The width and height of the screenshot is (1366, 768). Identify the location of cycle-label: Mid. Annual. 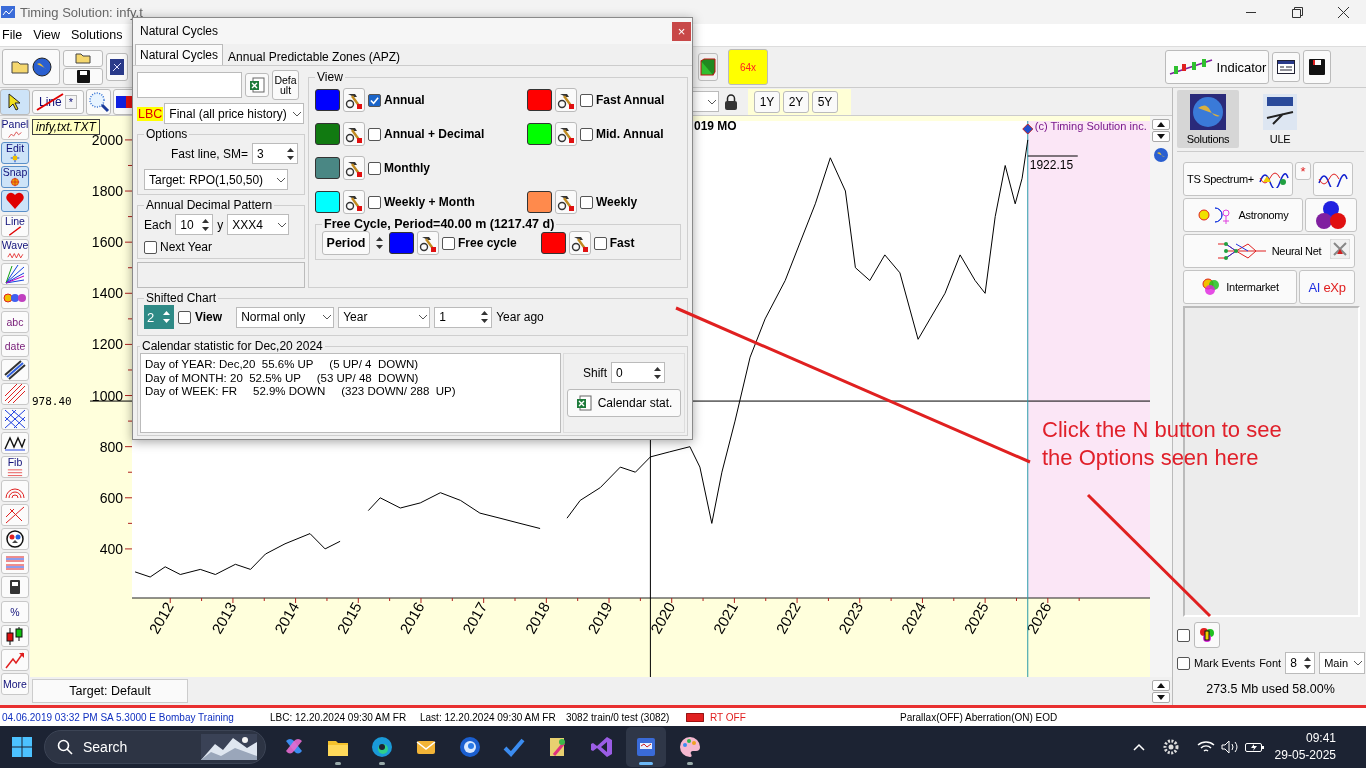
(630, 134).